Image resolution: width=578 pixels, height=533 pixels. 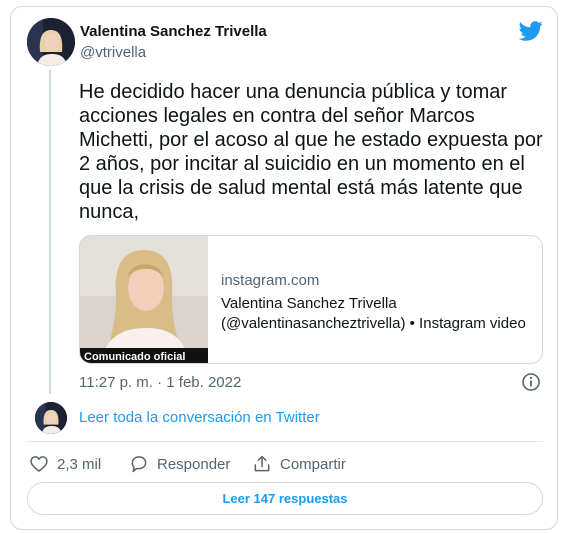 I want to click on read-replies-button: Leer 147 respuestas, so click(x=285, y=498).